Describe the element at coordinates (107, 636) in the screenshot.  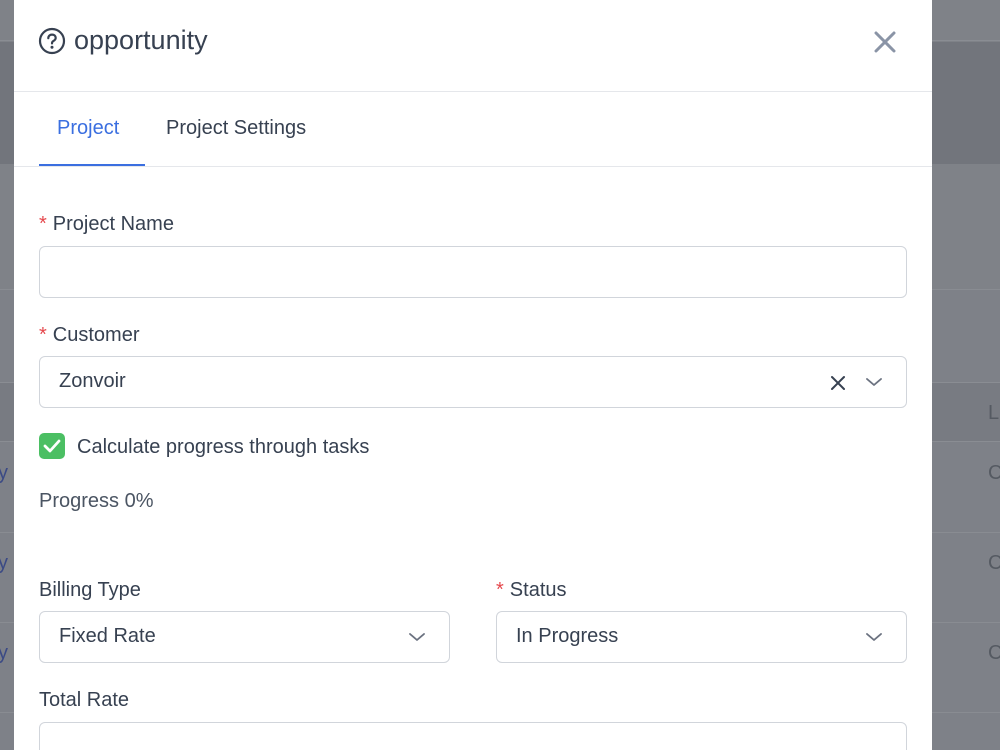
I see `billing-type-value: Fixed Rate` at that location.